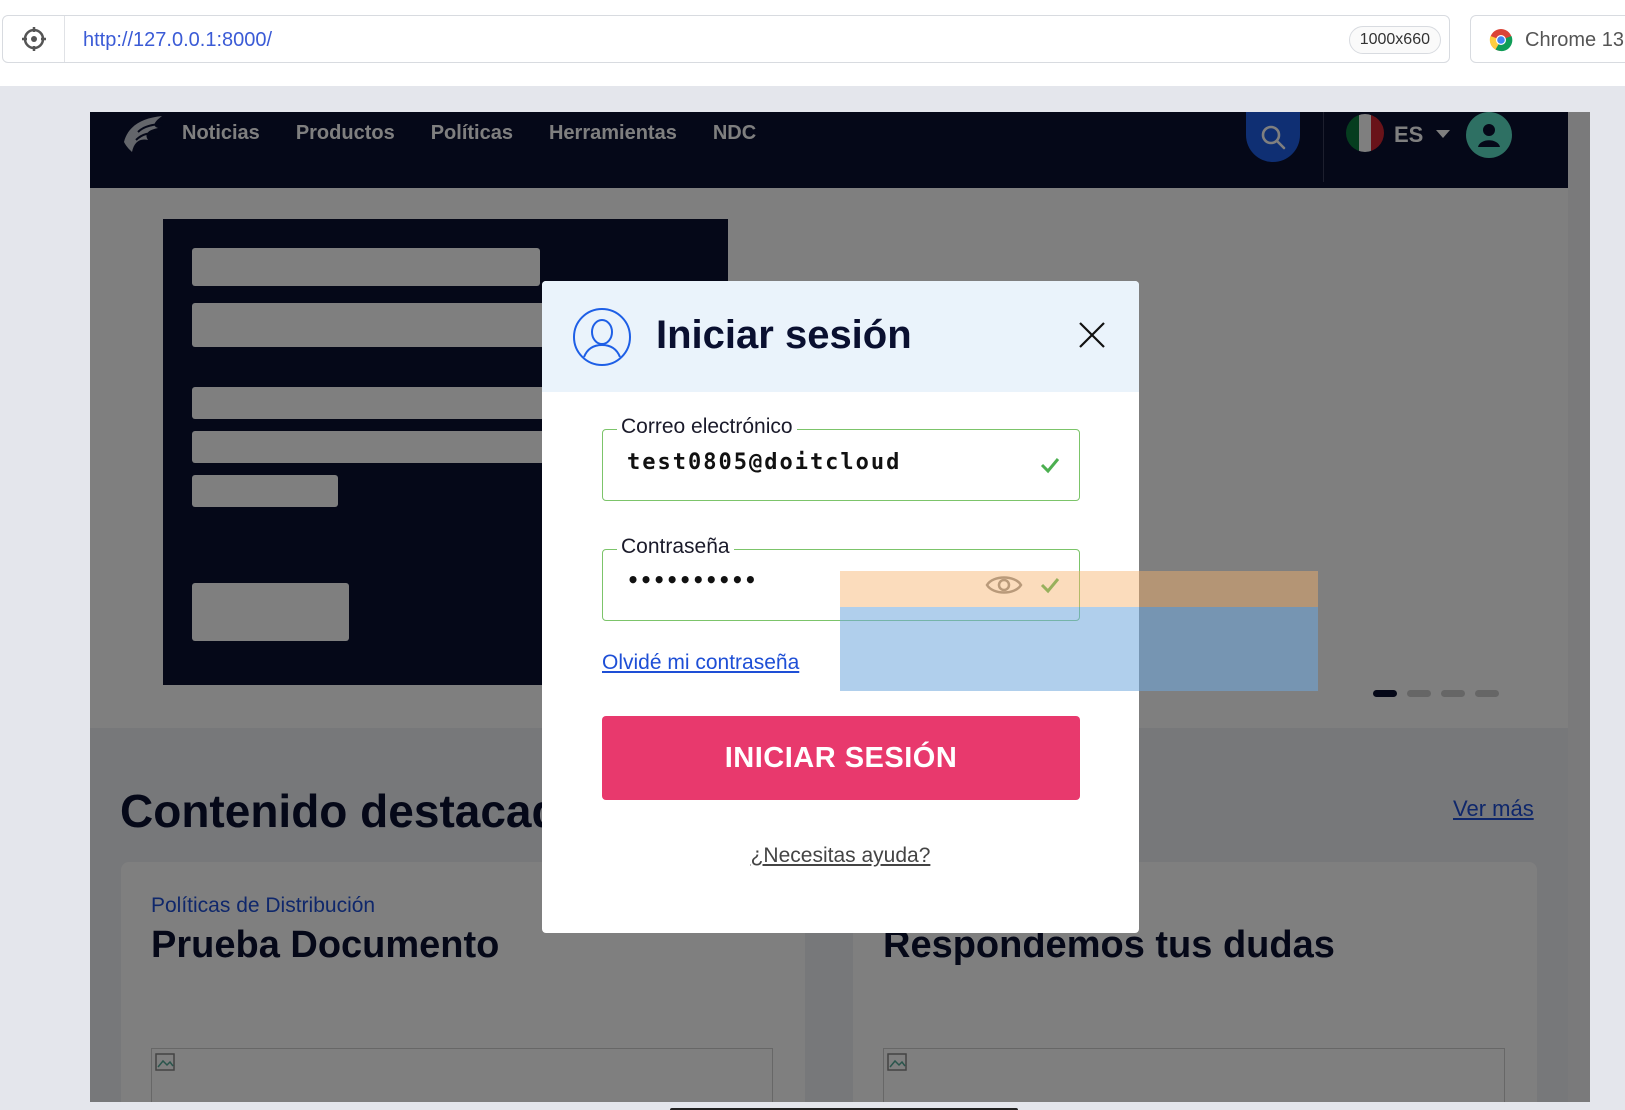 The image size is (1625, 1110). Describe the element at coordinates (1050, 466) in the screenshot. I see `check-icon` at that location.